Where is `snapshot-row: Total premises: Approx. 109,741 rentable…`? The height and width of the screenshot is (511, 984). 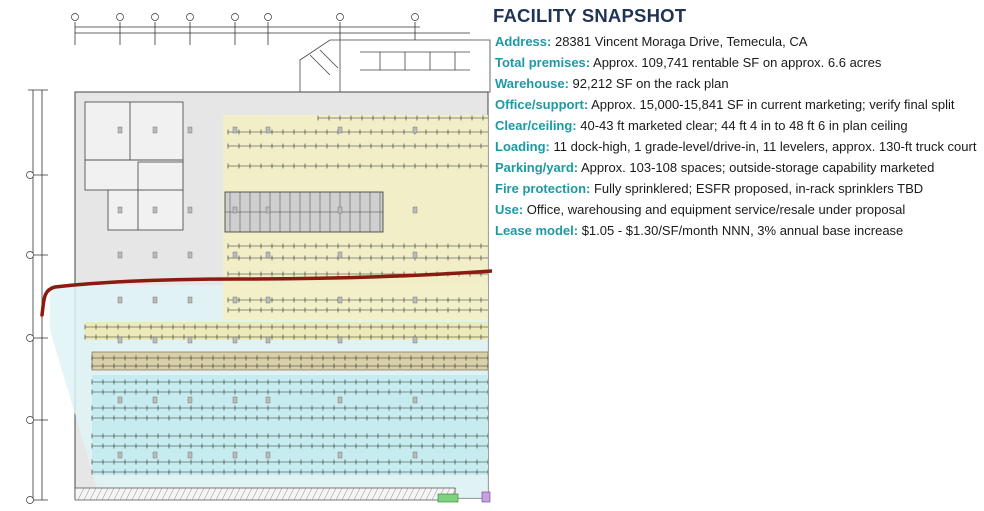
snapshot-row: Total premises: Approx. 109,741 rentable… is located at coordinates (738, 62).